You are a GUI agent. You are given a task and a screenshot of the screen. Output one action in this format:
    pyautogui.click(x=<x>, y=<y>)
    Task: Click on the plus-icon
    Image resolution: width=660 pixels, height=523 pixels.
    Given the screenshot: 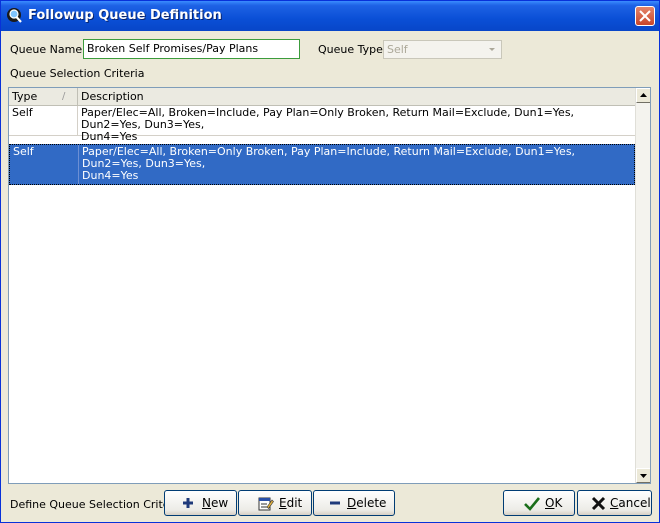 What is the action you would take?
    pyautogui.click(x=188, y=504)
    